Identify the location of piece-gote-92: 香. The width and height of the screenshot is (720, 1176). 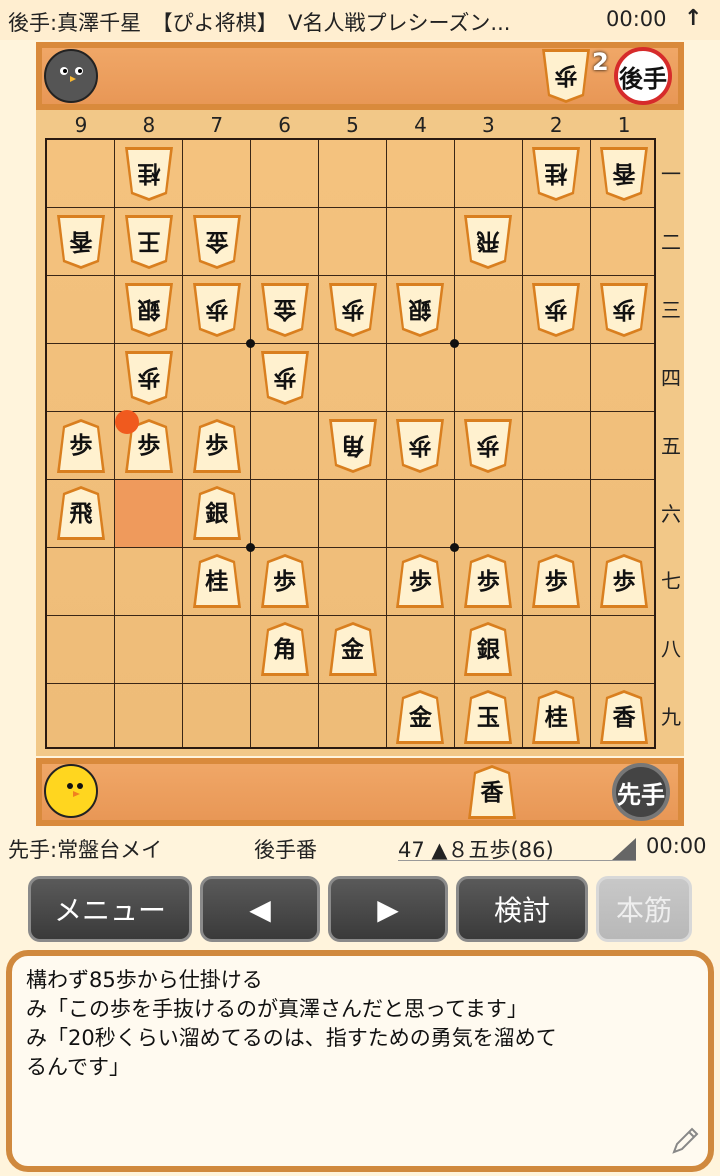
(81, 242).